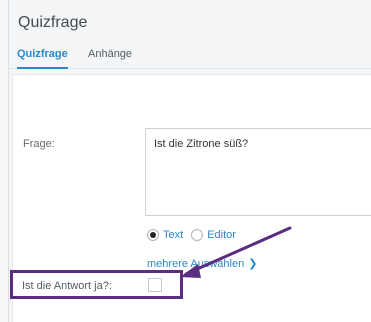 This screenshot has height=322, width=371. I want to click on multi-select-link-label: mehrere Auswählen, so click(195, 264).